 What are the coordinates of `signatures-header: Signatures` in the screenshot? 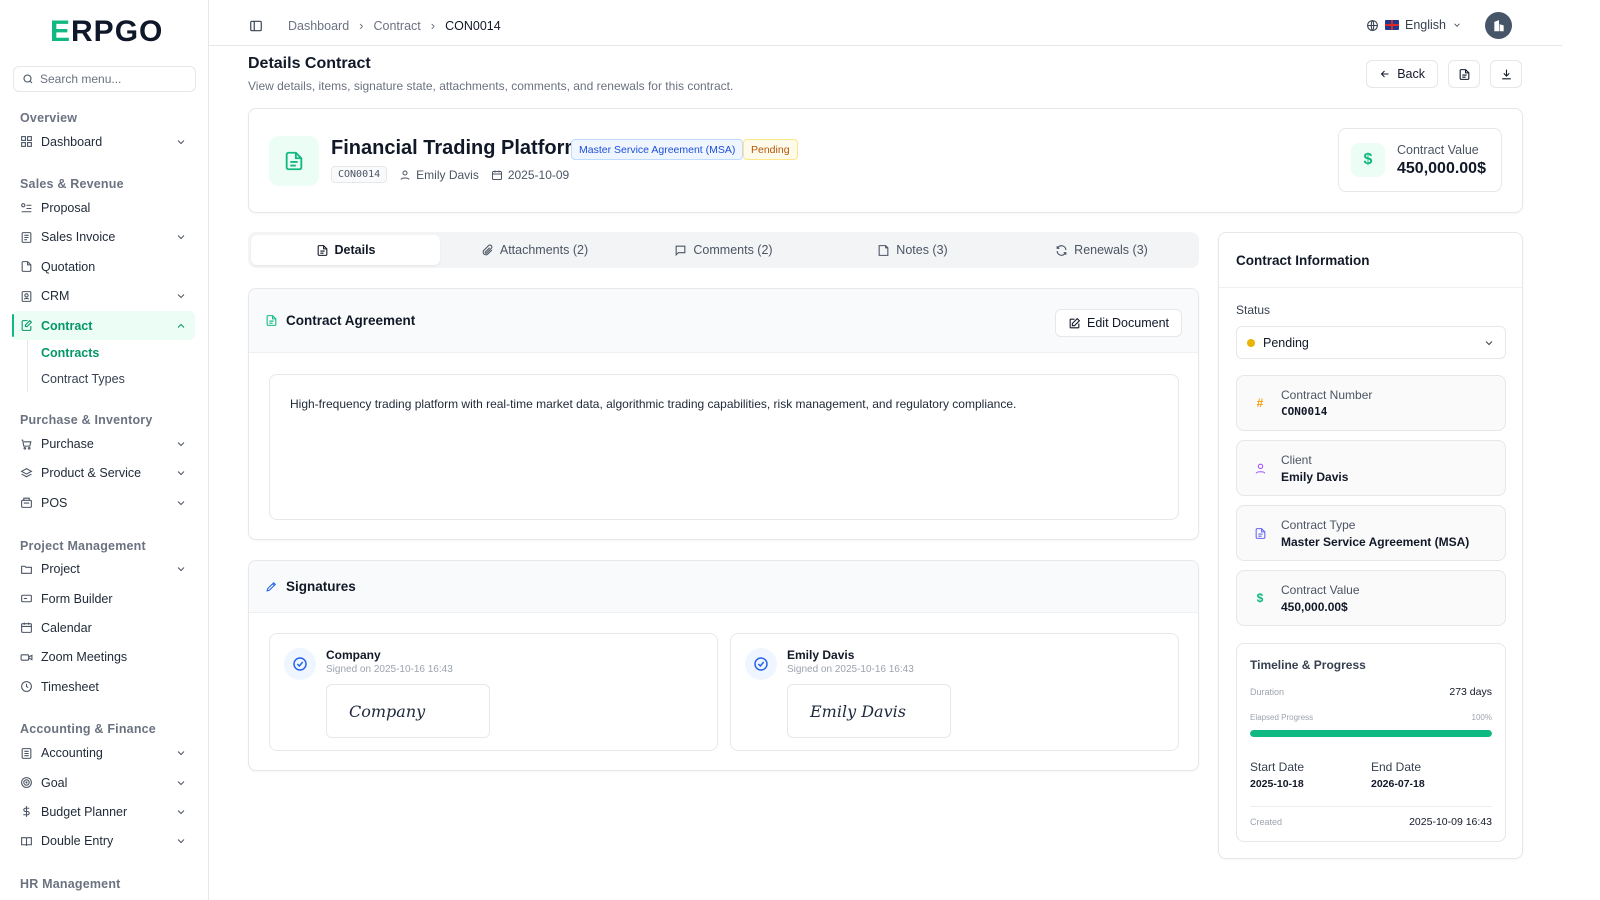 It's located at (723, 587).